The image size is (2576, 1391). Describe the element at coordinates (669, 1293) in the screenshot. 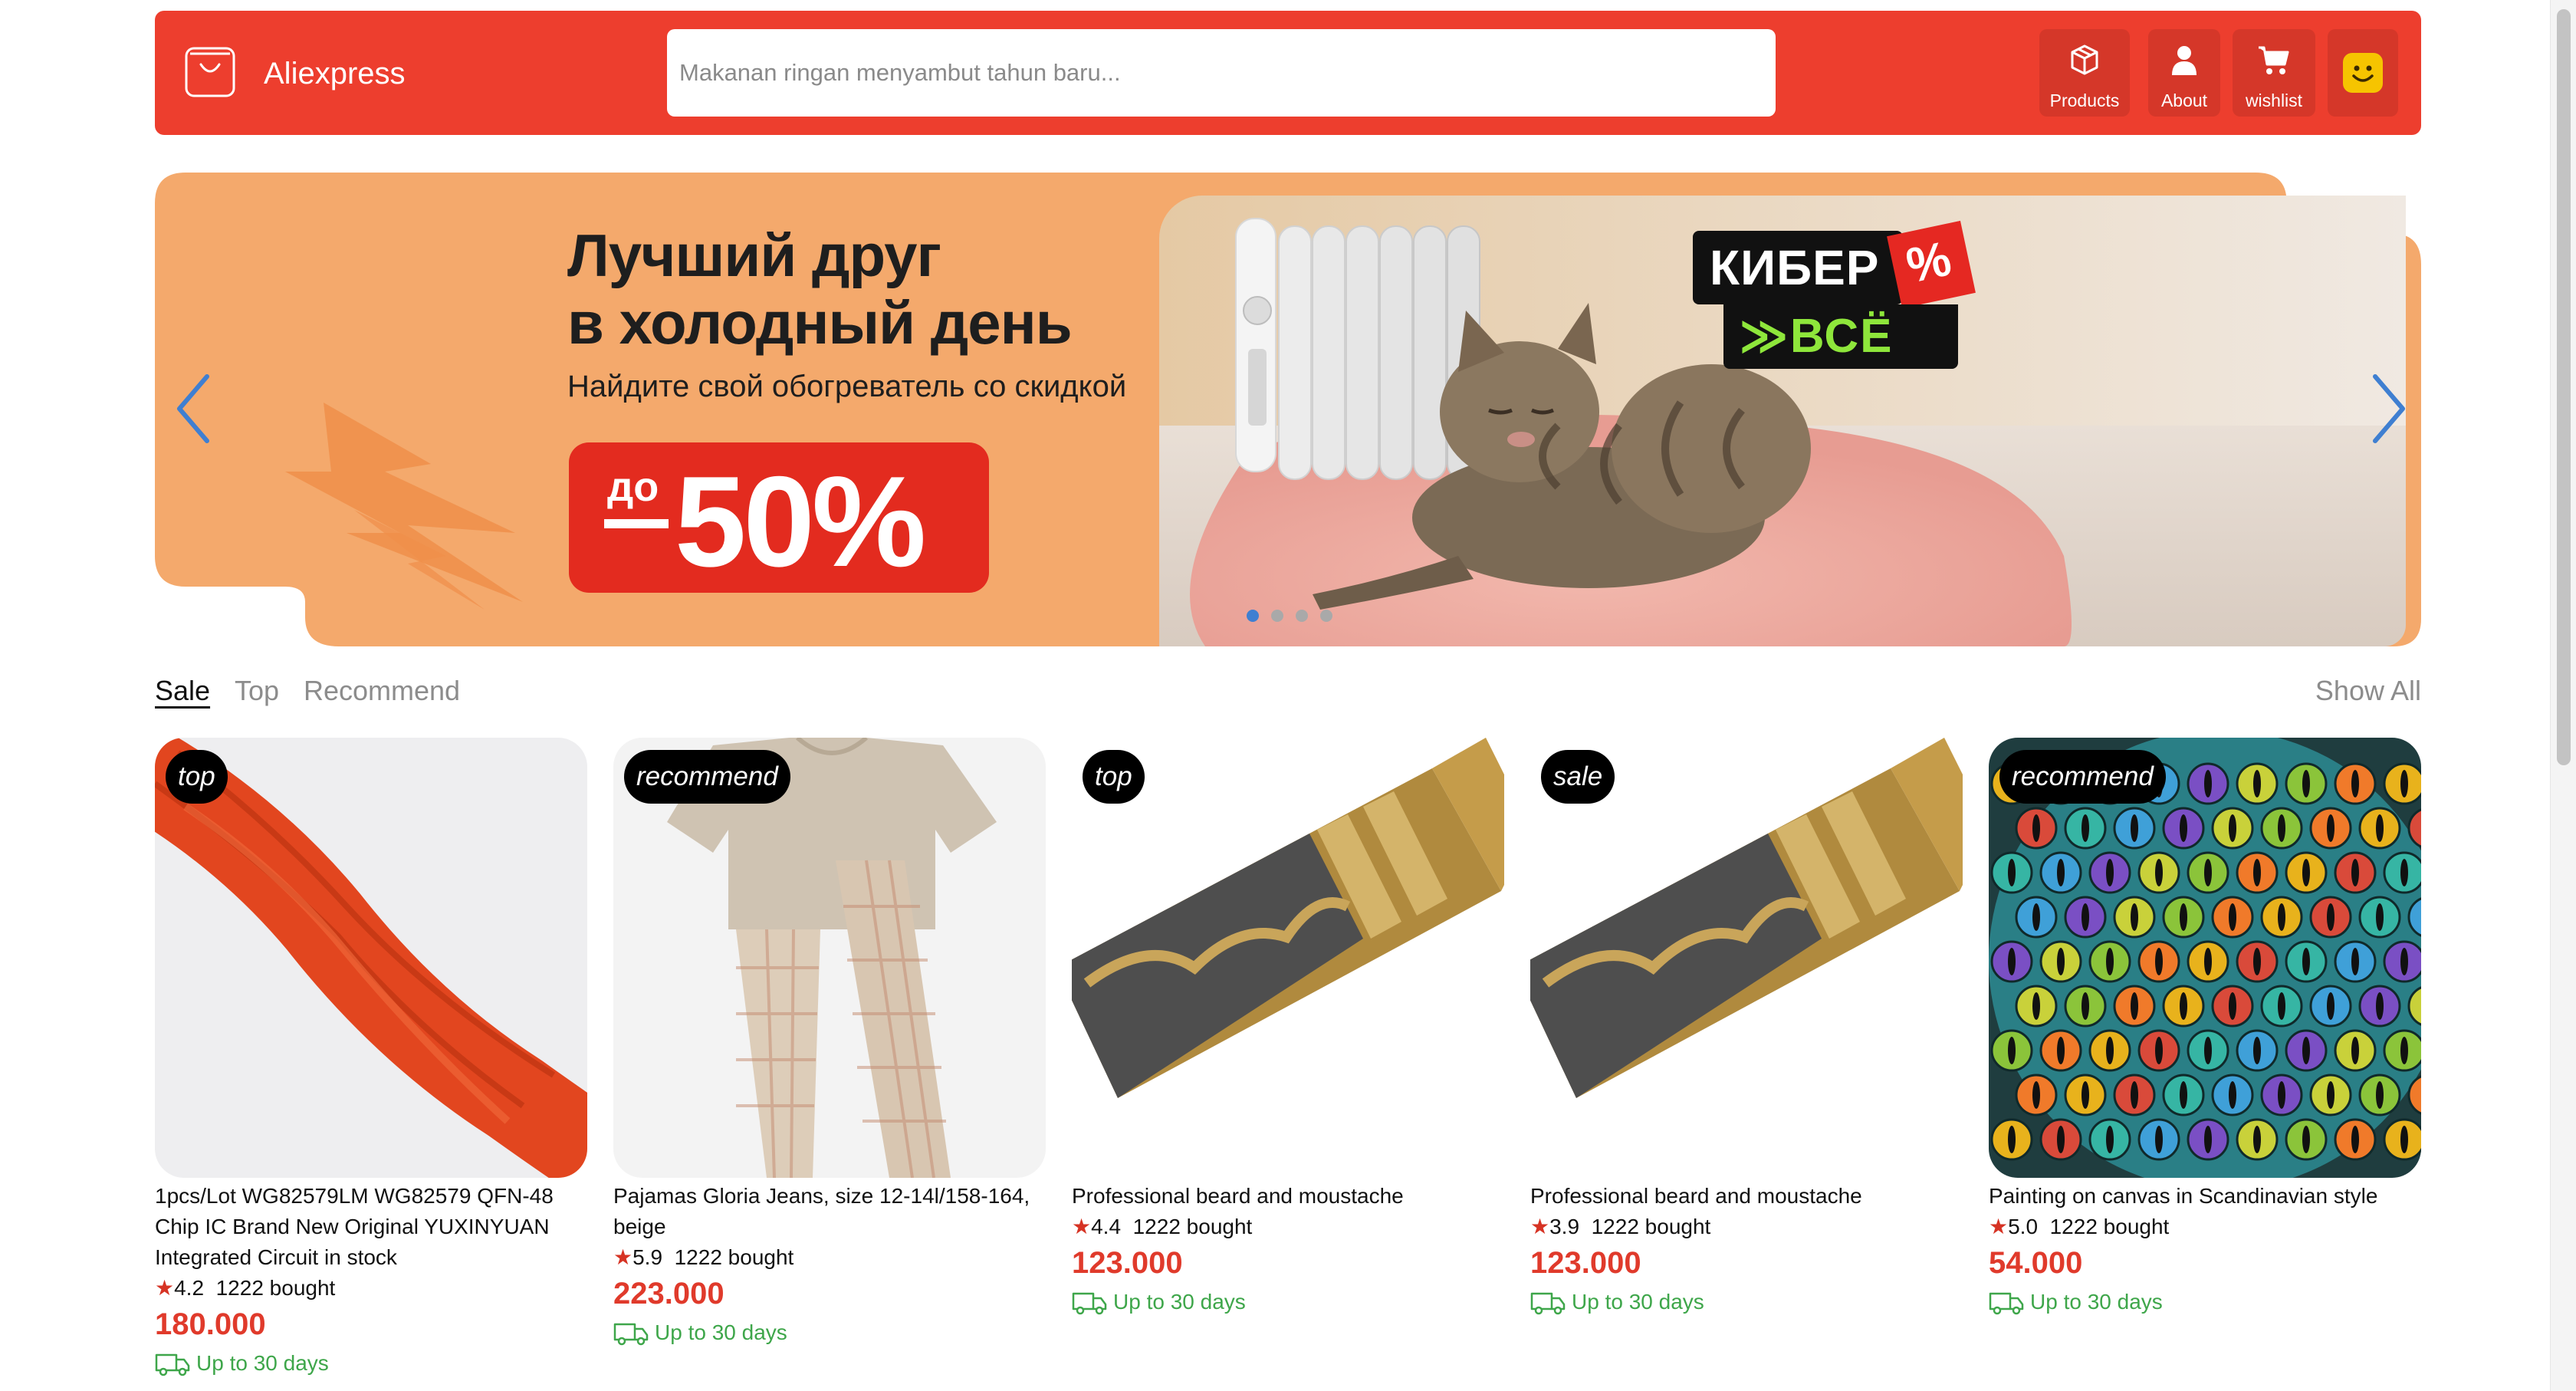

I see `product-price: 223.000` at that location.